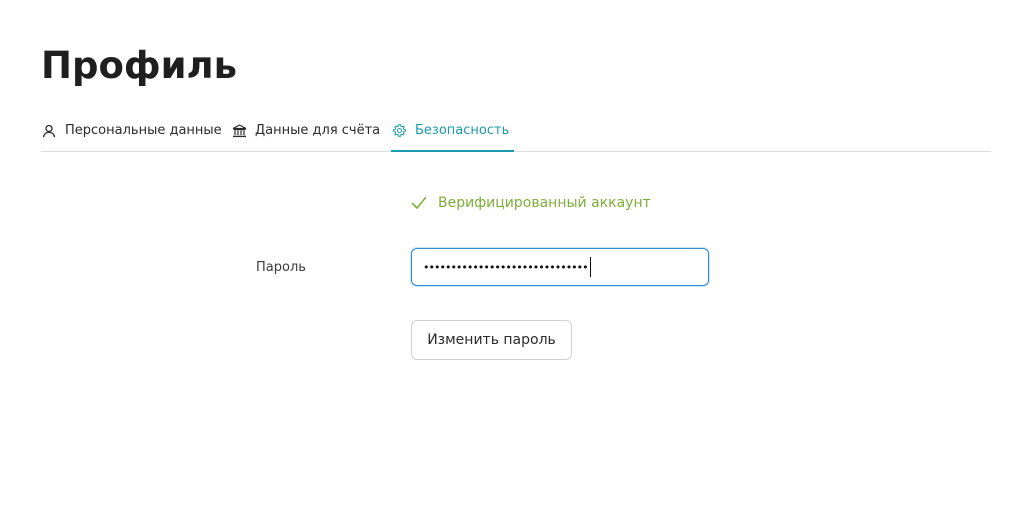 Image resolution: width=1029 pixels, height=523 pixels. Describe the element at coordinates (239, 131) in the screenshot. I see `bank-icon` at that location.